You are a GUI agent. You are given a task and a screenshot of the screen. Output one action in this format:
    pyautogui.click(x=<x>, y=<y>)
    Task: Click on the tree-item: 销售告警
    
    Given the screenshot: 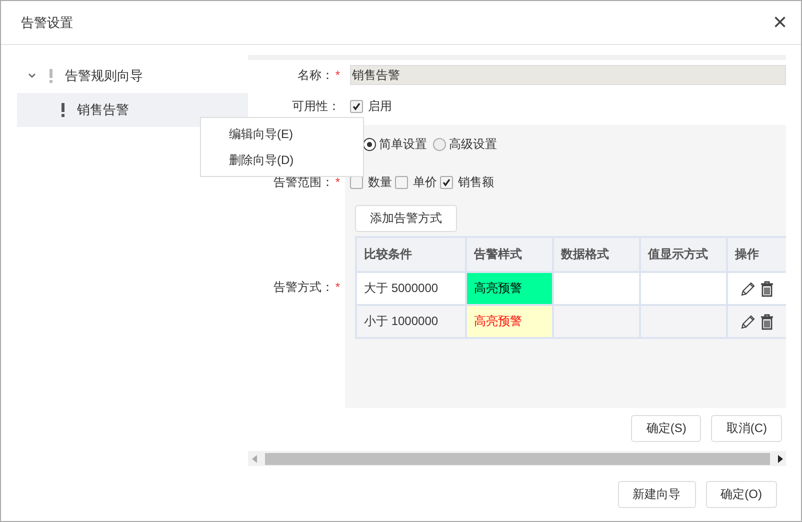 What is the action you would take?
    pyautogui.click(x=132, y=110)
    